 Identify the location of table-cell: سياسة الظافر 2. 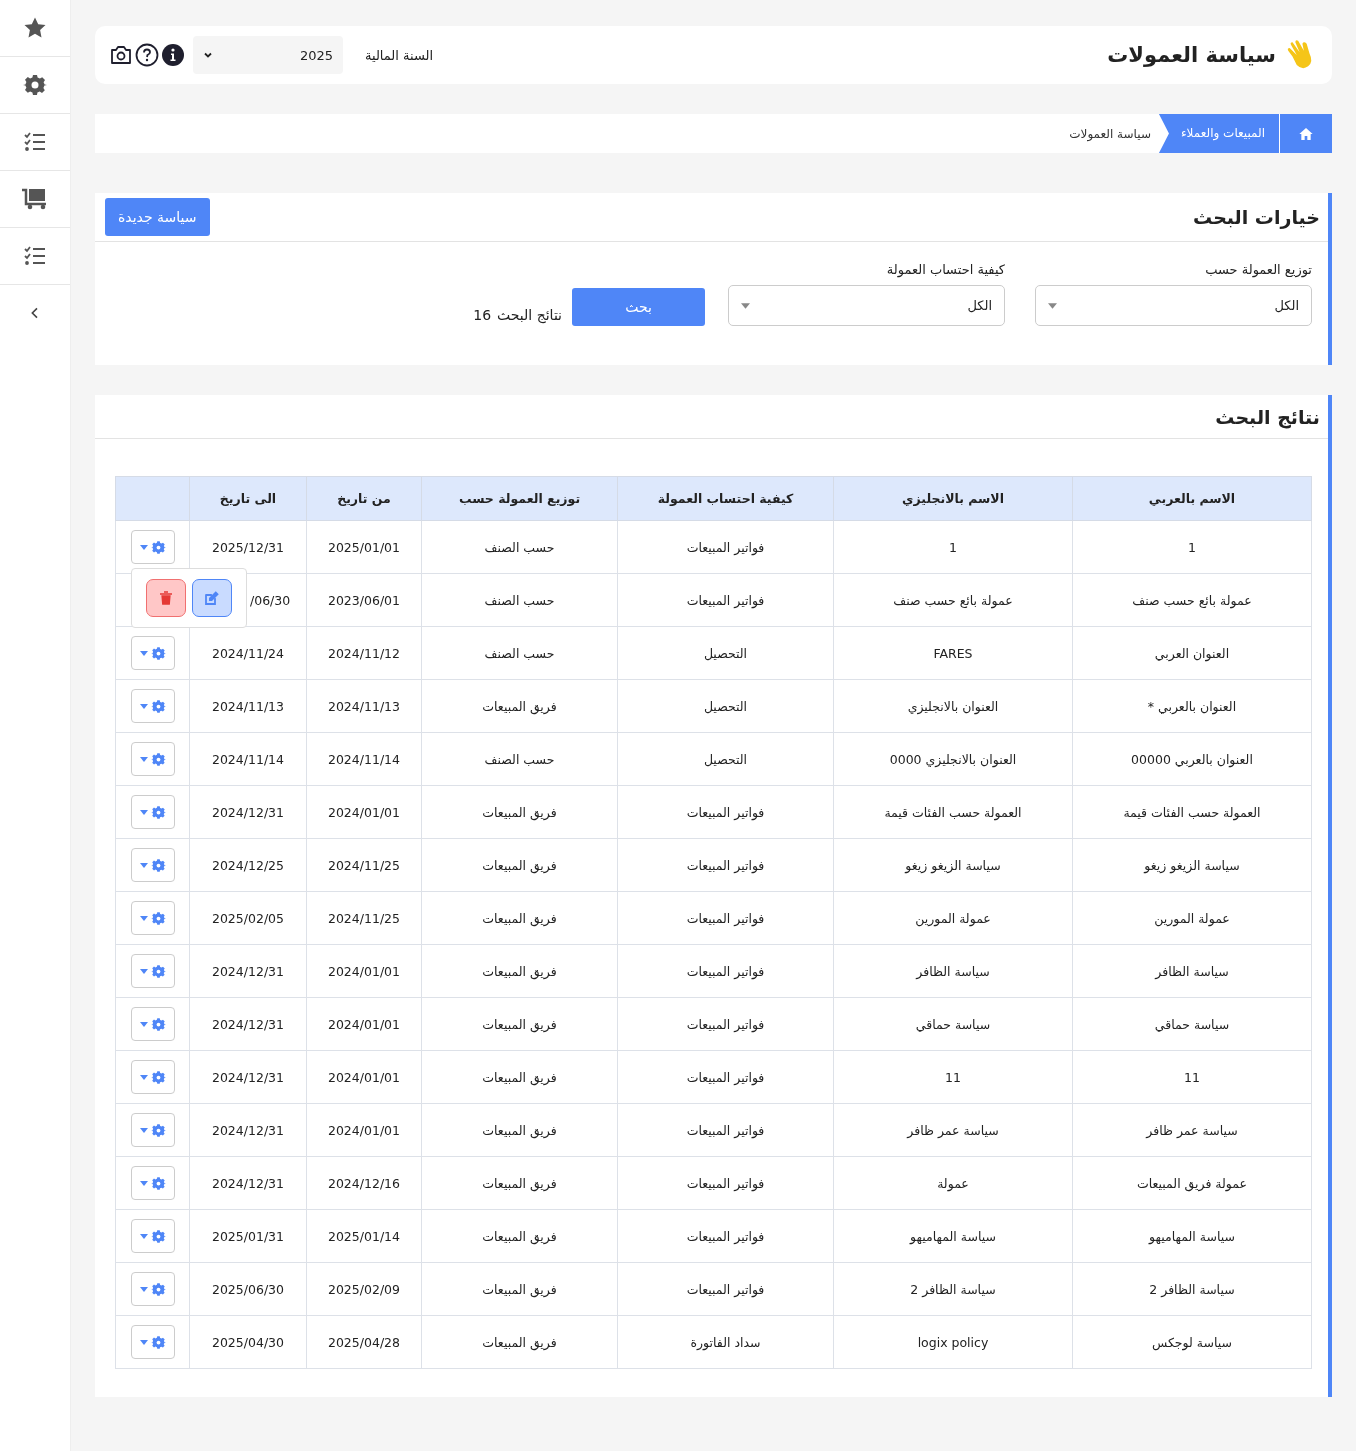
(953, 1289).